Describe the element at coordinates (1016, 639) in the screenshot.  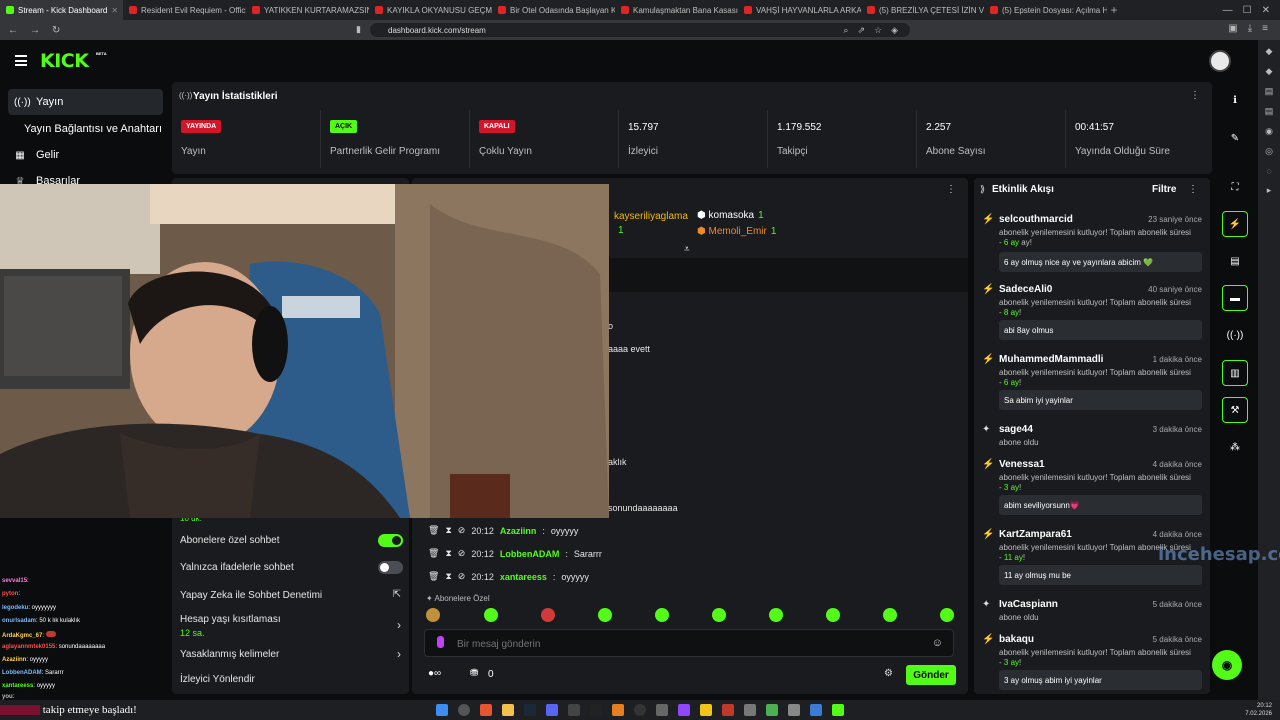
I see `username: bakaqu` at that location.